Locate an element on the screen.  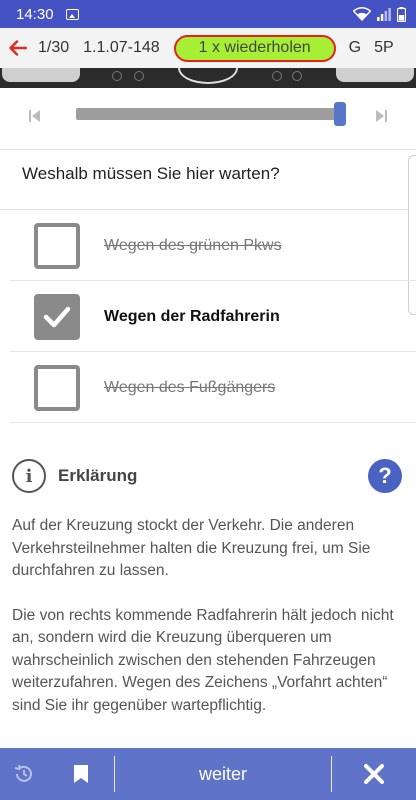
speedometer-image is located at coordinates (208, 76).